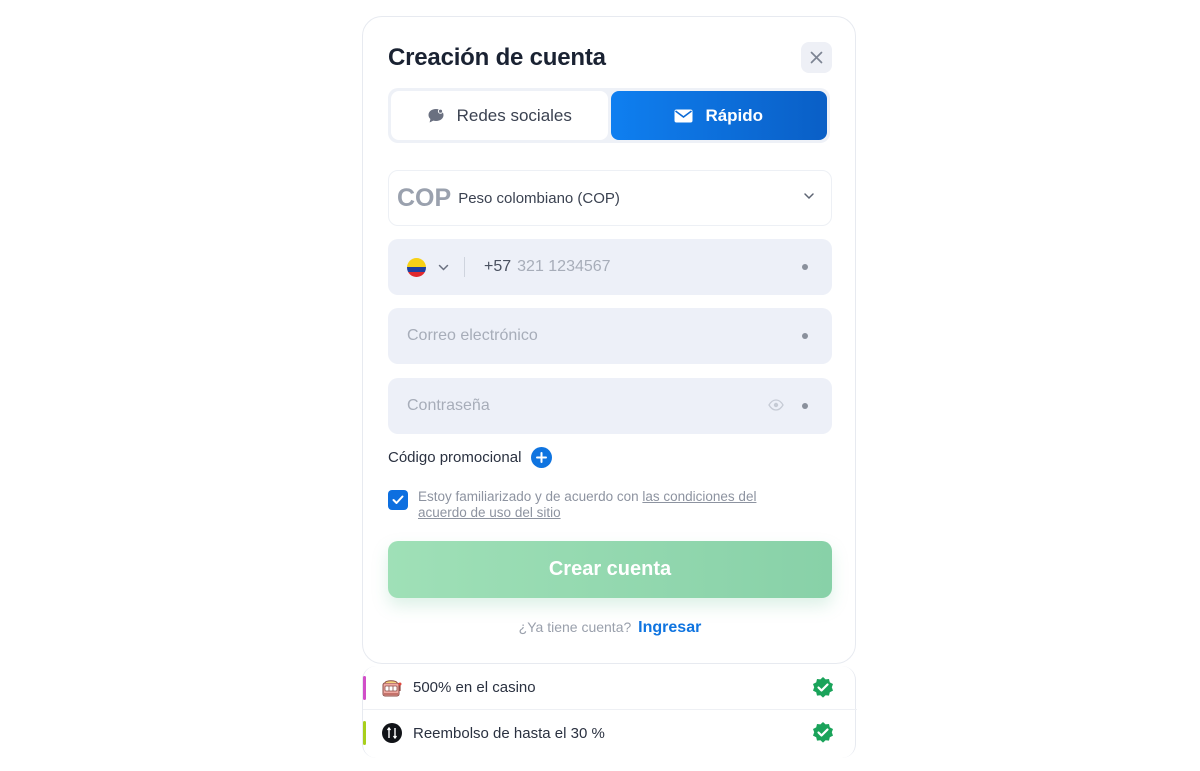 This screenshot has width=1200, height=771. I want to click on promo-code-label: Código promocional, so click(455, 457).